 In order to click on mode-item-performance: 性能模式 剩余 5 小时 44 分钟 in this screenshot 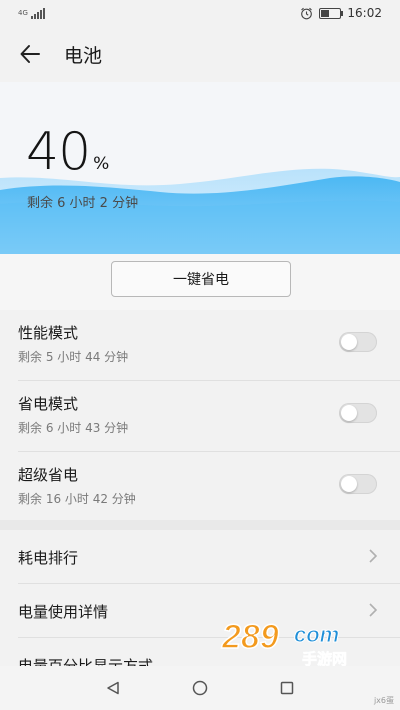, I will do `click(209, 345)`.